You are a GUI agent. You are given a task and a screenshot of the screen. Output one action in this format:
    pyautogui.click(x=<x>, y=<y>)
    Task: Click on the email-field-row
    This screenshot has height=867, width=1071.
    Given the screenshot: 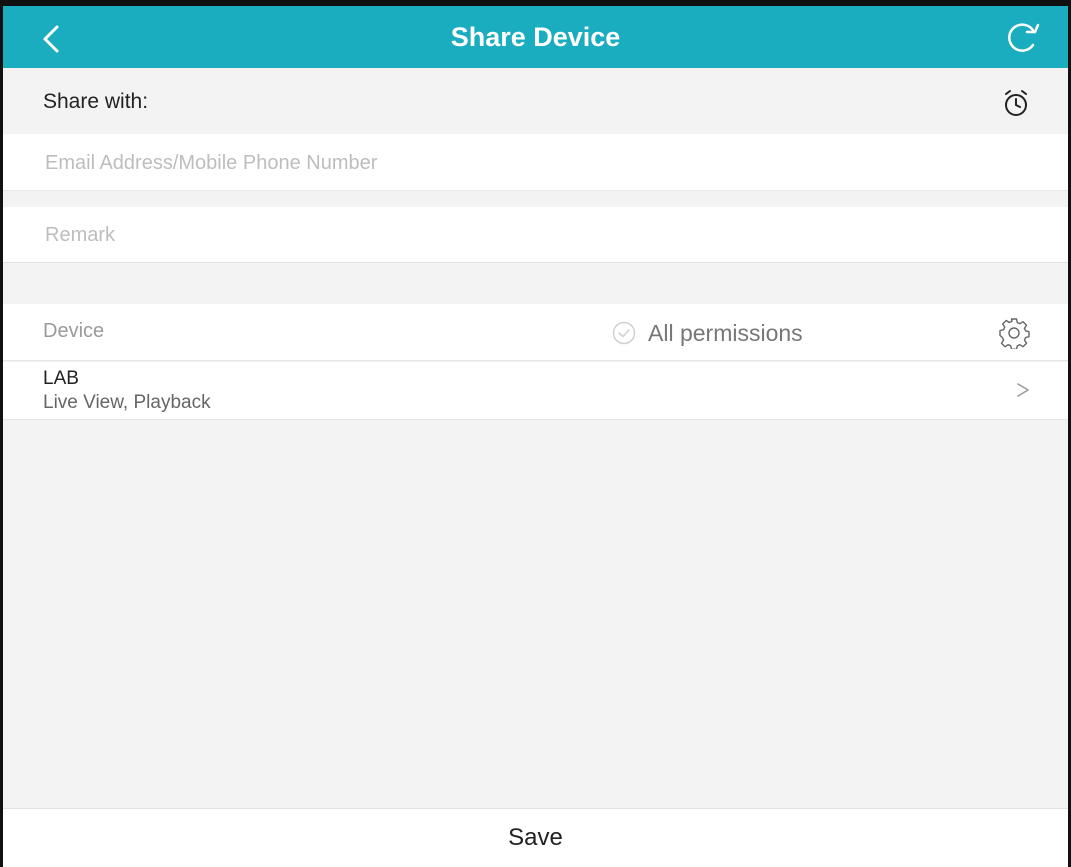 What is the action you would take?
    pyautogui.click(x=535, y=163)
    